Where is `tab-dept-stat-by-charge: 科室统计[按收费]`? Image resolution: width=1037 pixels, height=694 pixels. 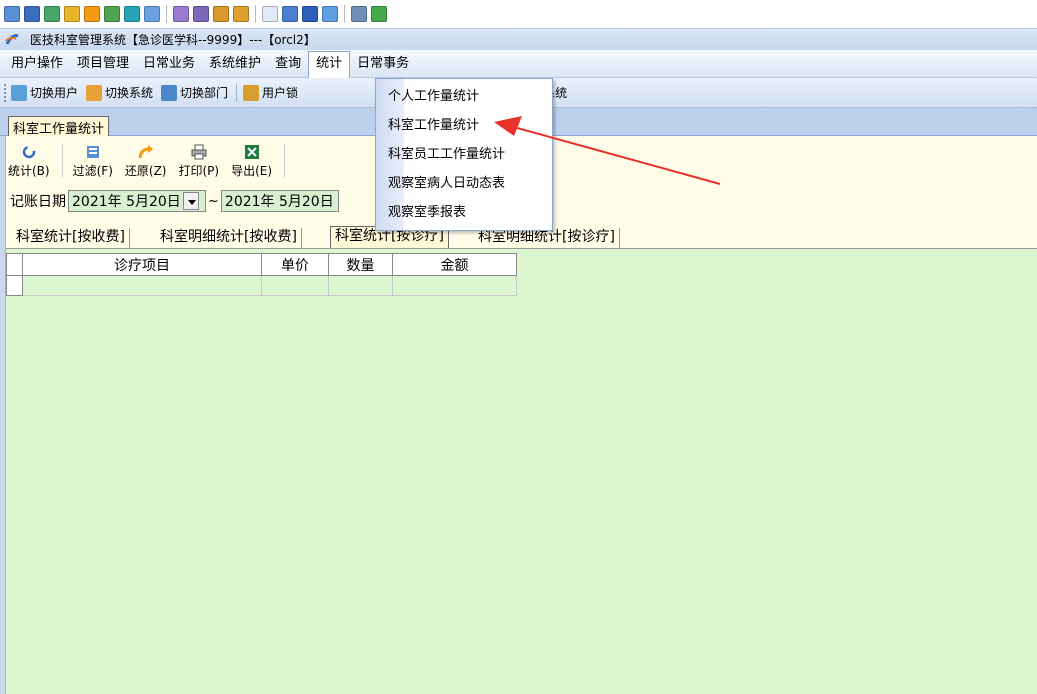 tab-dept-stat-by-charge: 科室统计[按收费] is located at coordinates (71, 238).